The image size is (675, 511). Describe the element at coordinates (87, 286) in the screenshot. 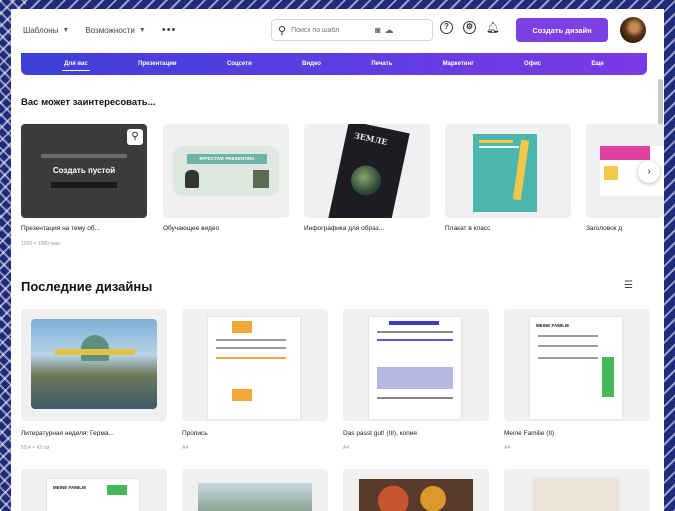

I see `recent-title: Последние дизайны` at that location.